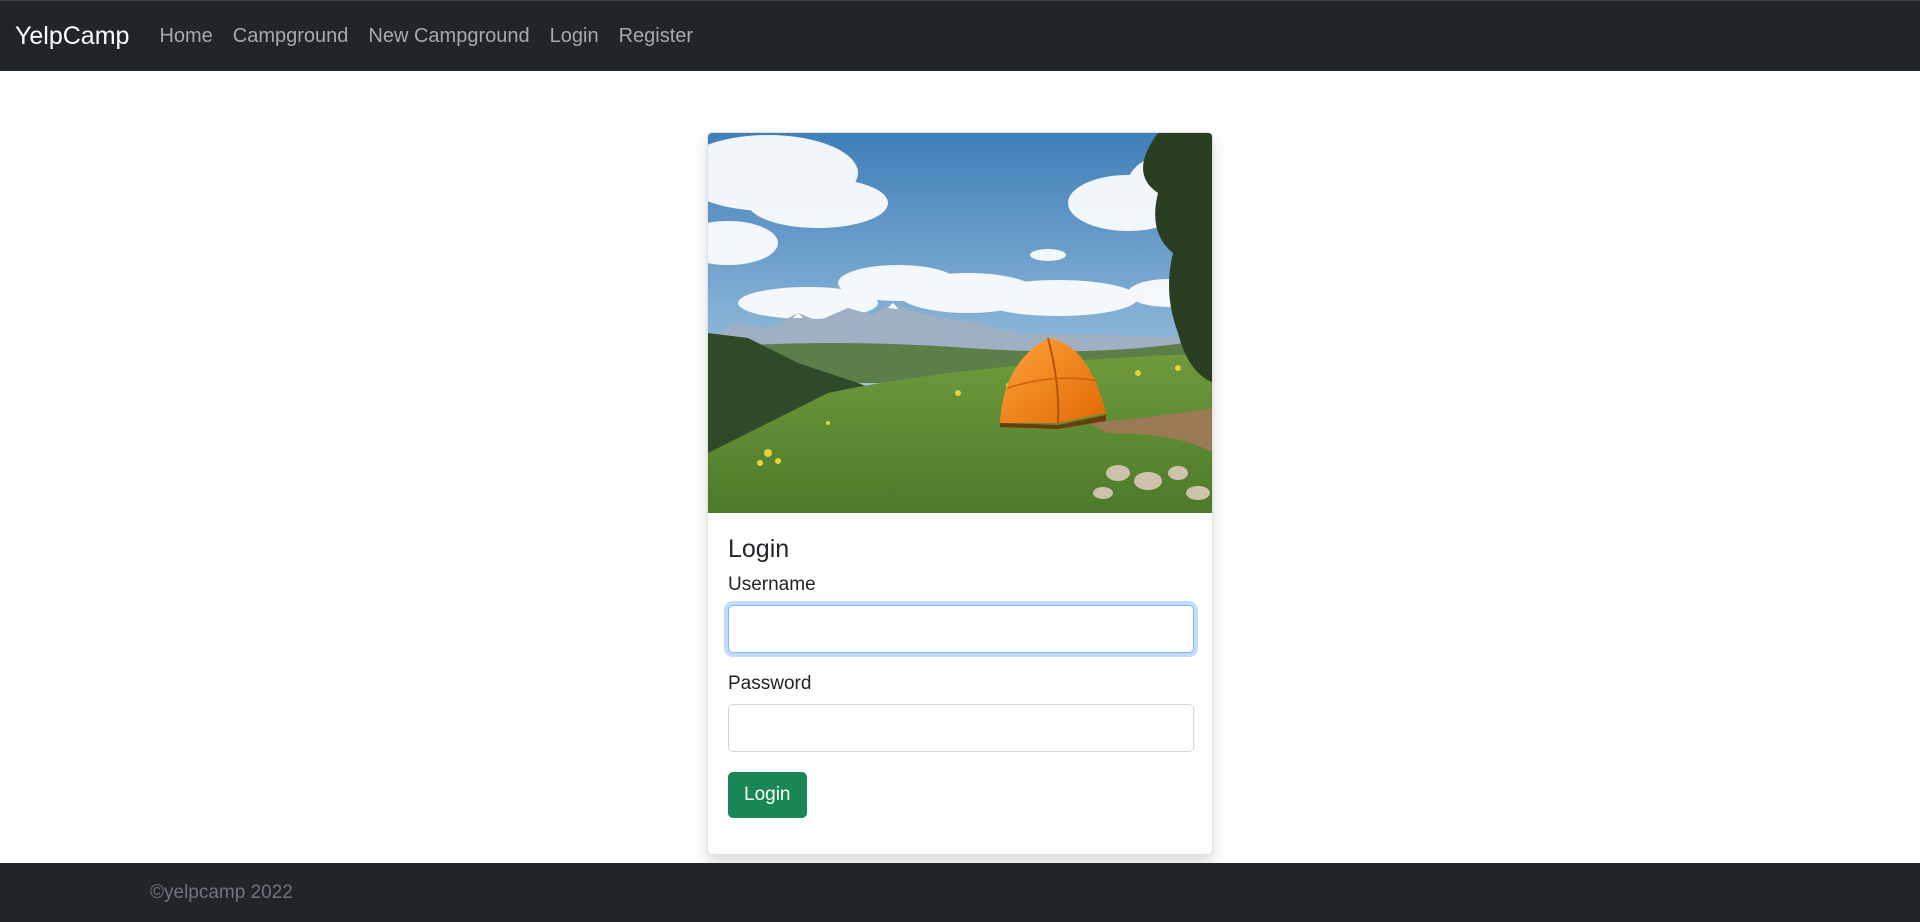 The height and width of the screenshot is (922, 1920). I want to click on password-group: Password, so click(961, 712).